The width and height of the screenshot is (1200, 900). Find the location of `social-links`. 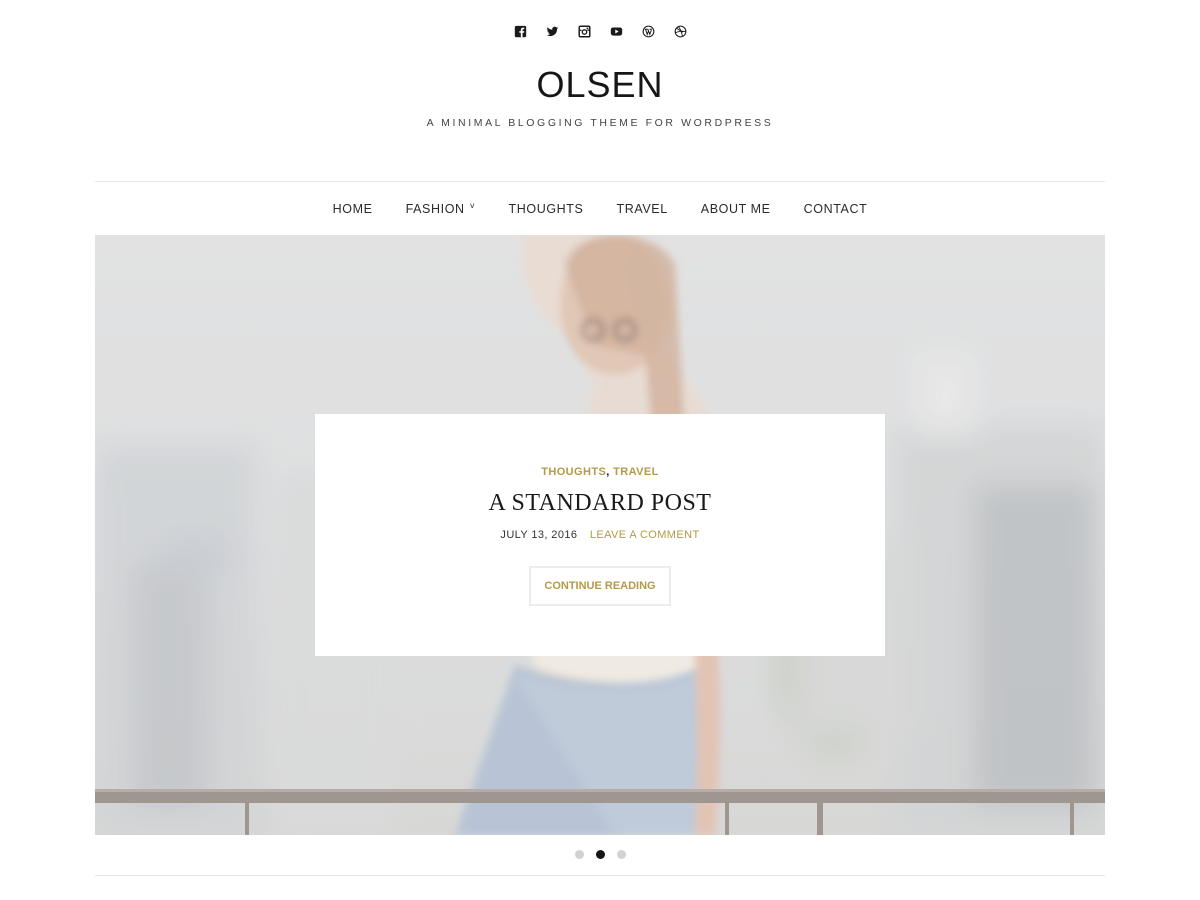

social-links is located at coordinates (600, 31).